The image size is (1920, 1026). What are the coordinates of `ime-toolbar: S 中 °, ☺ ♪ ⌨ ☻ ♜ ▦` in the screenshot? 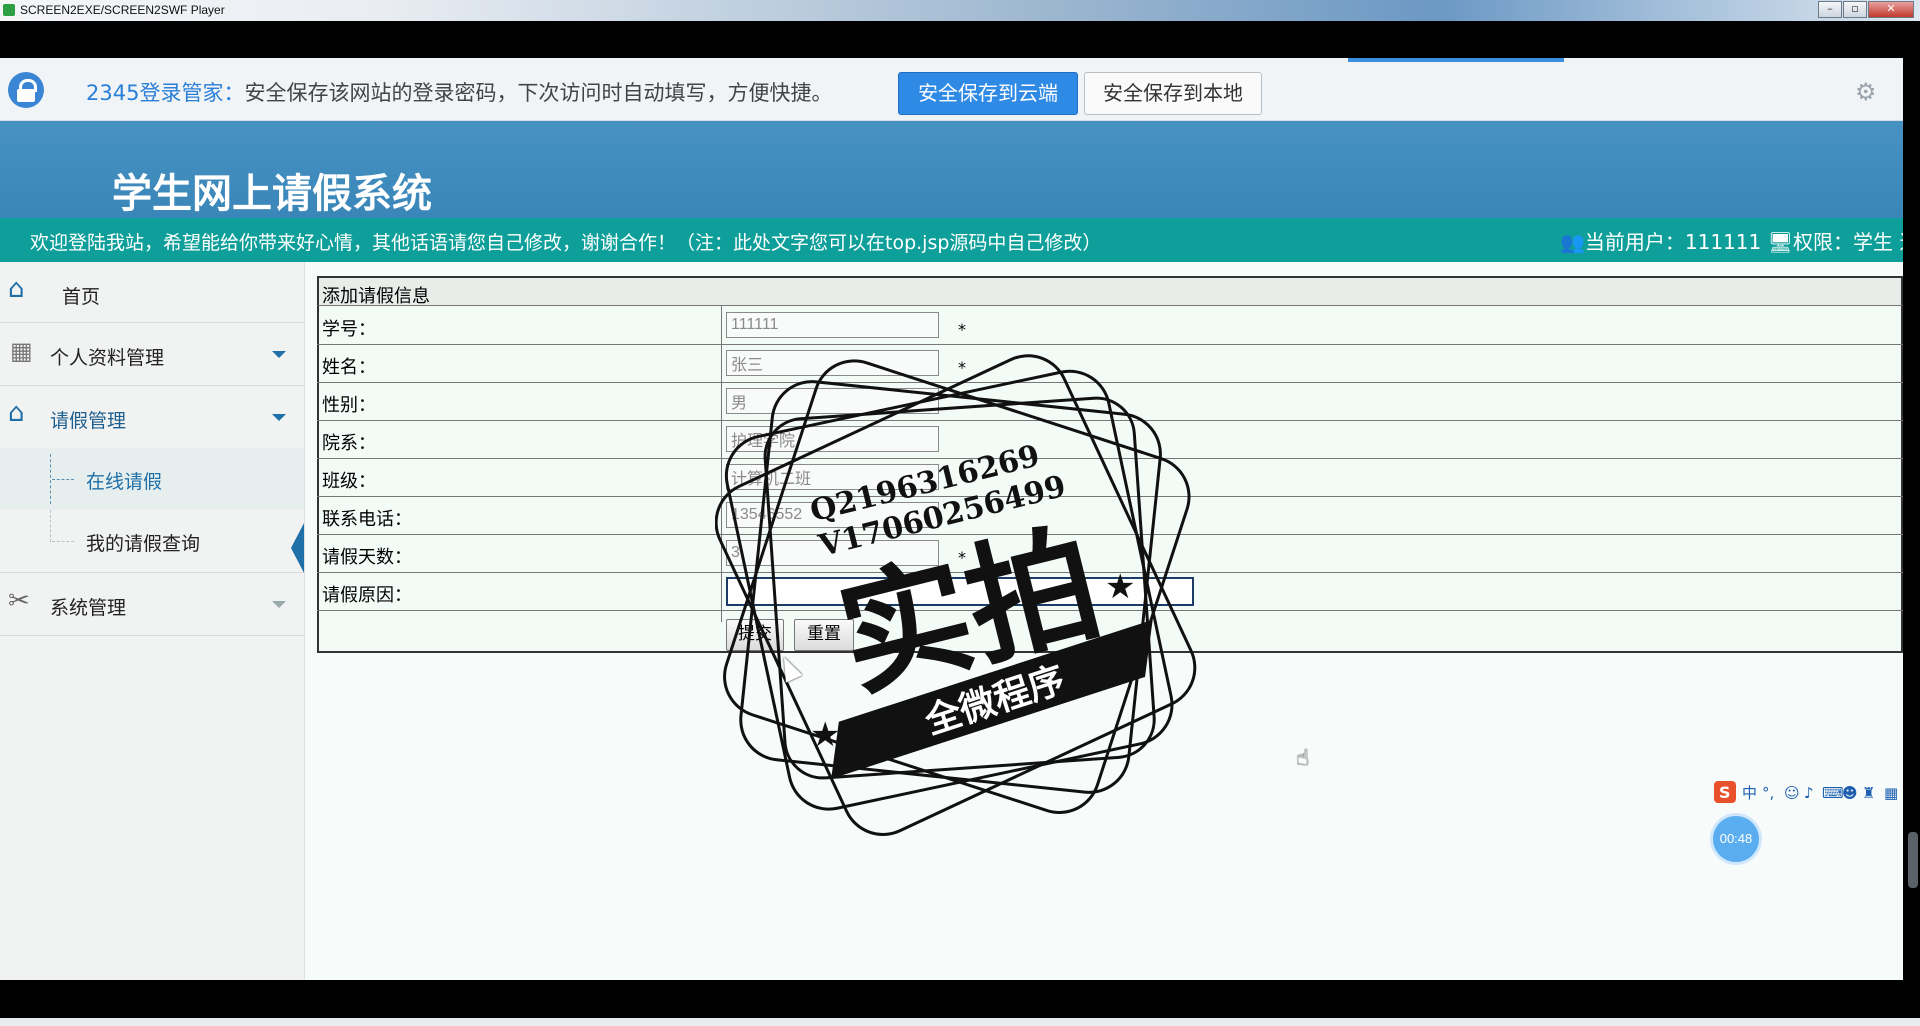 It's located at (1806, 792).